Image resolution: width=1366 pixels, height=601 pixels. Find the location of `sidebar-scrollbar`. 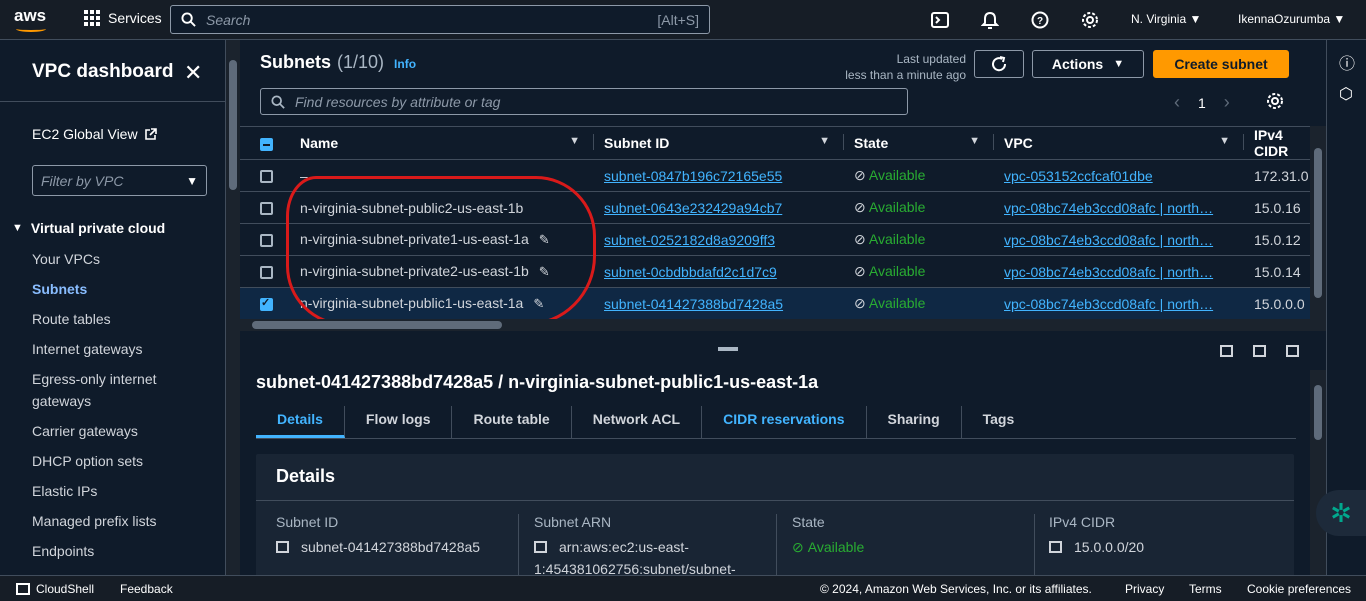

sidebar-scrollbar is located at coordinates (233, 307).